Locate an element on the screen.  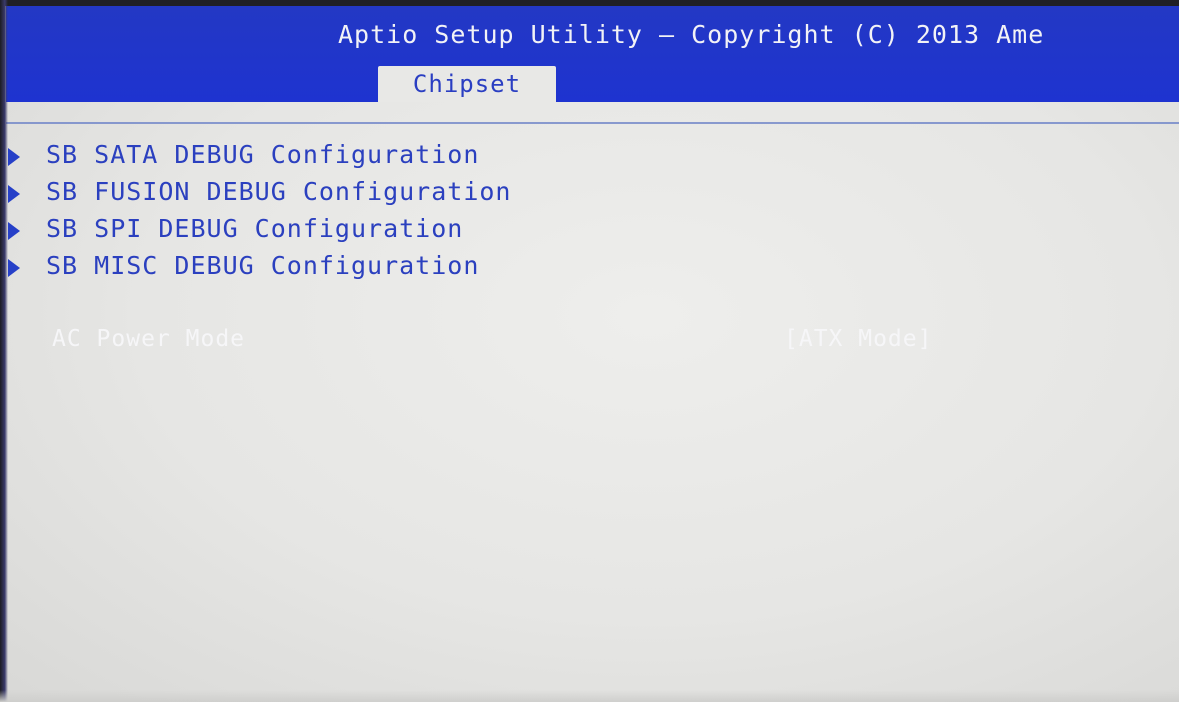
menu-item-sb-sata-debug: SB SATA DEBUG Configuration is located at coordinates (356, 157).